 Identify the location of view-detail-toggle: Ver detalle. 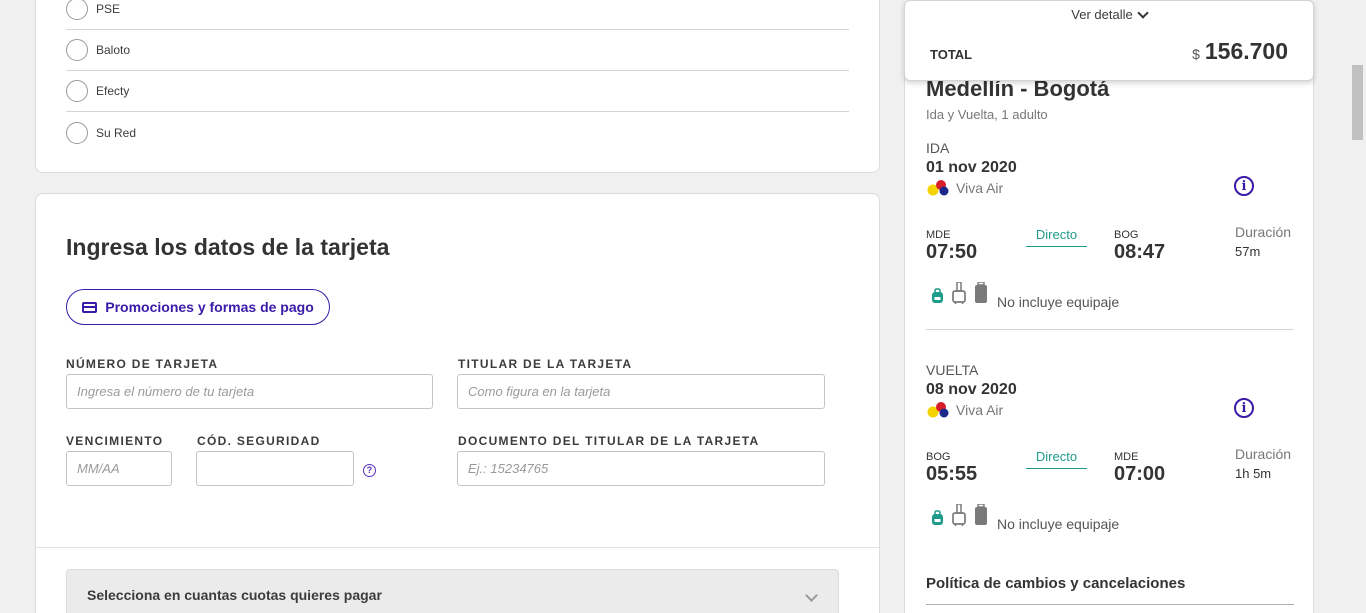
(1109, 14).